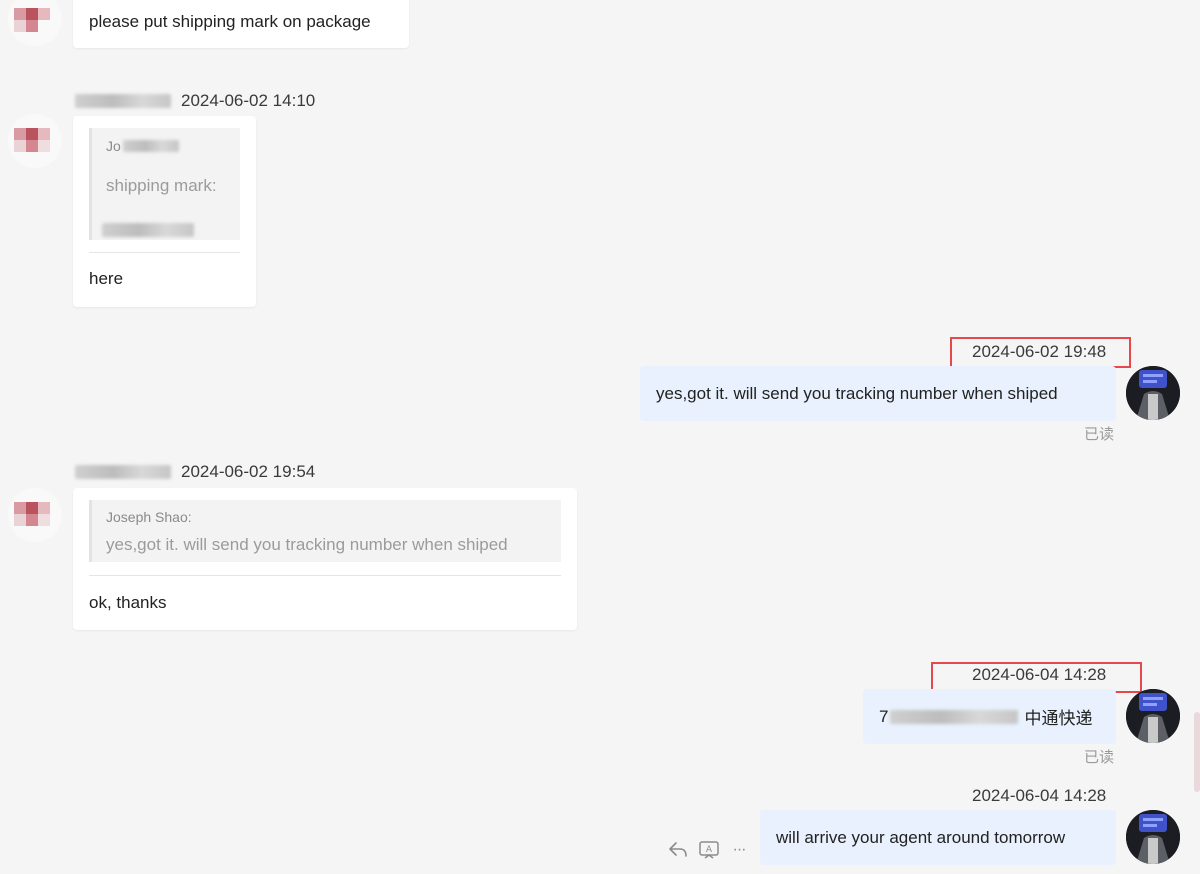  I want to click on message-text: here, so click(106, 278).